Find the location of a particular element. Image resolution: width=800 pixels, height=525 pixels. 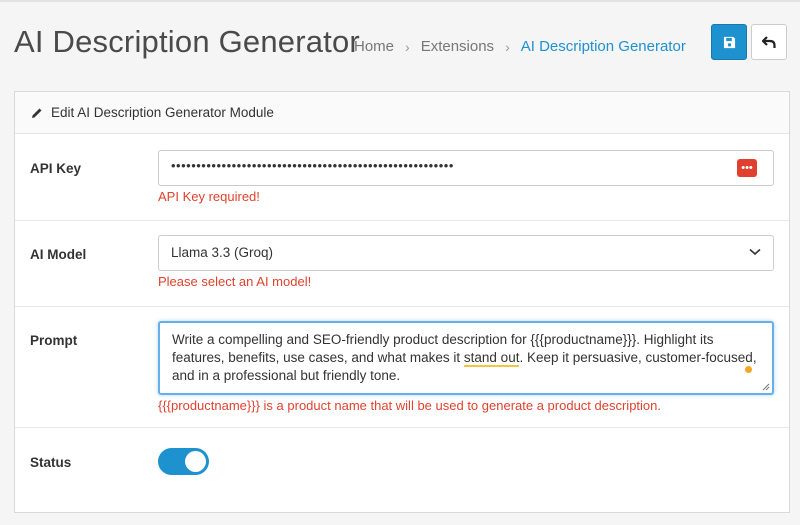

breadcrumb-extensions: Extensions is located at coordinates (457, 46).